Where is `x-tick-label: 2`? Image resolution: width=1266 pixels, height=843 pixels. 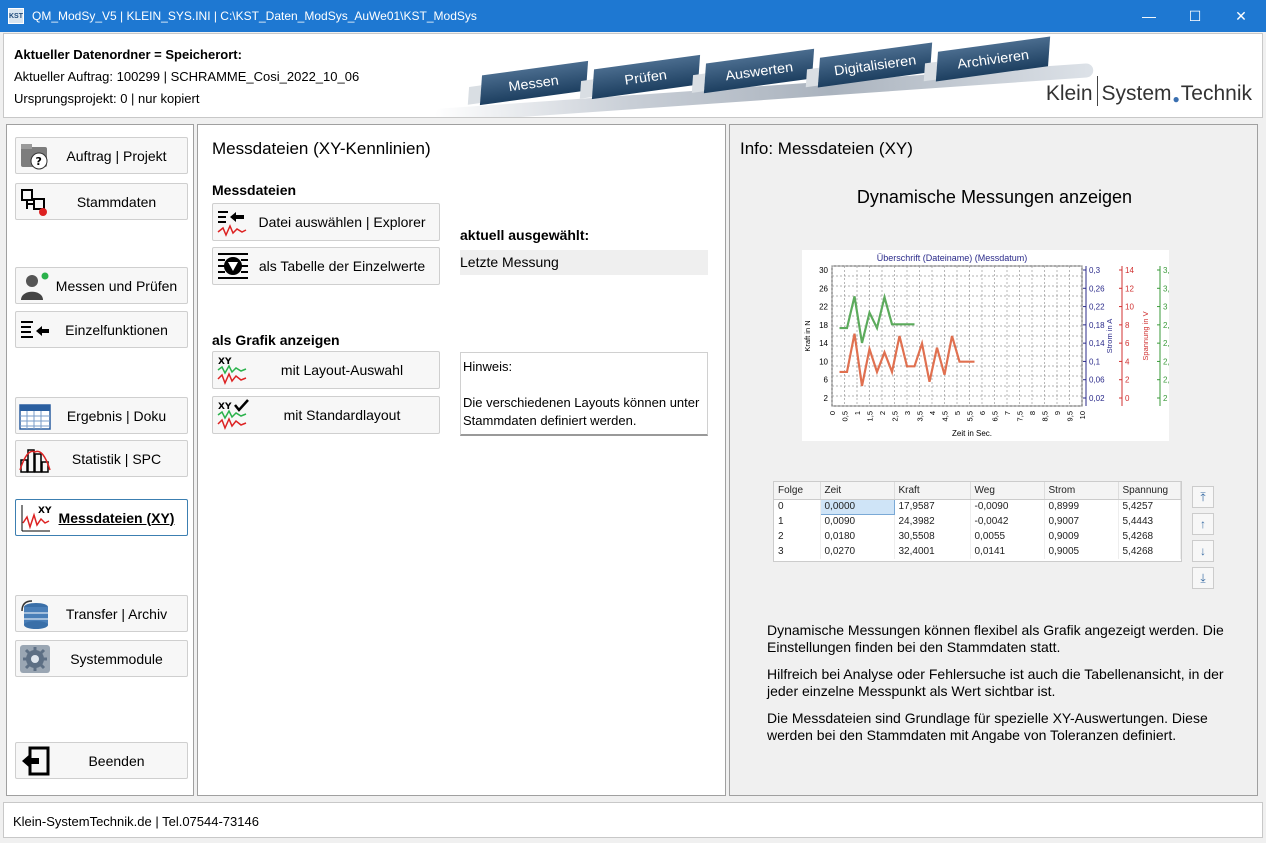 x-tick-label: 2 is located at coordinates (882, 413).